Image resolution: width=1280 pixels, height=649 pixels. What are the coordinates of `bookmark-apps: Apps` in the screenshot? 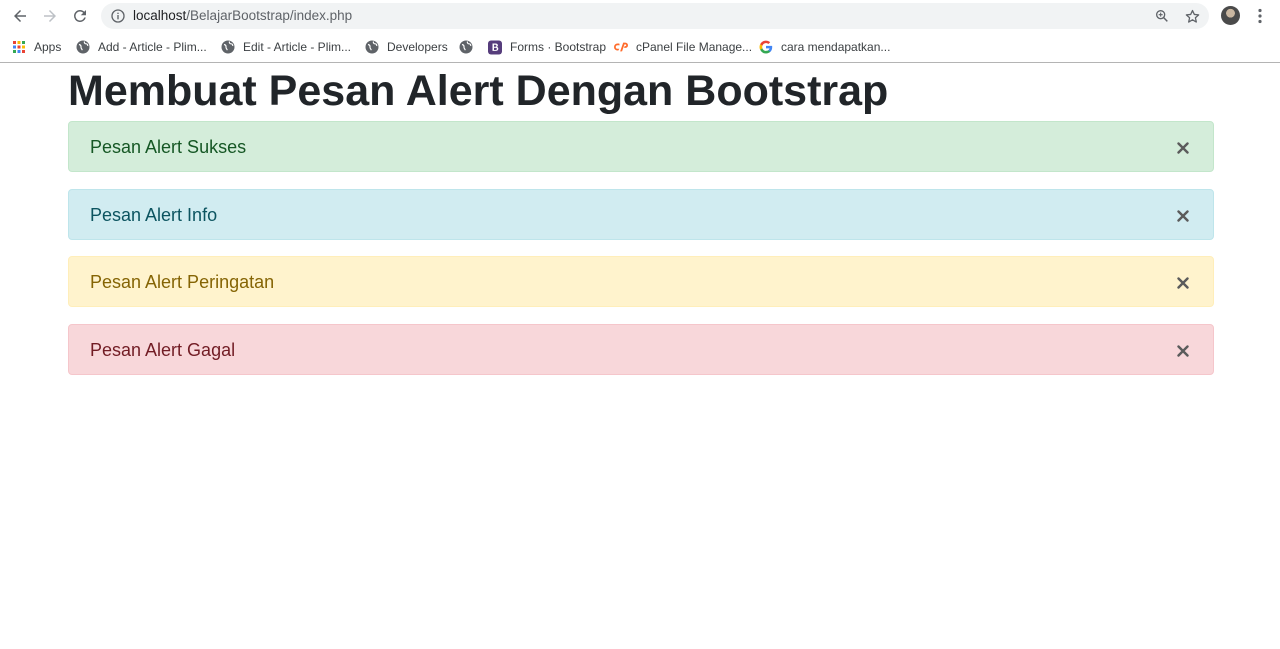 It's located at (36, 47).